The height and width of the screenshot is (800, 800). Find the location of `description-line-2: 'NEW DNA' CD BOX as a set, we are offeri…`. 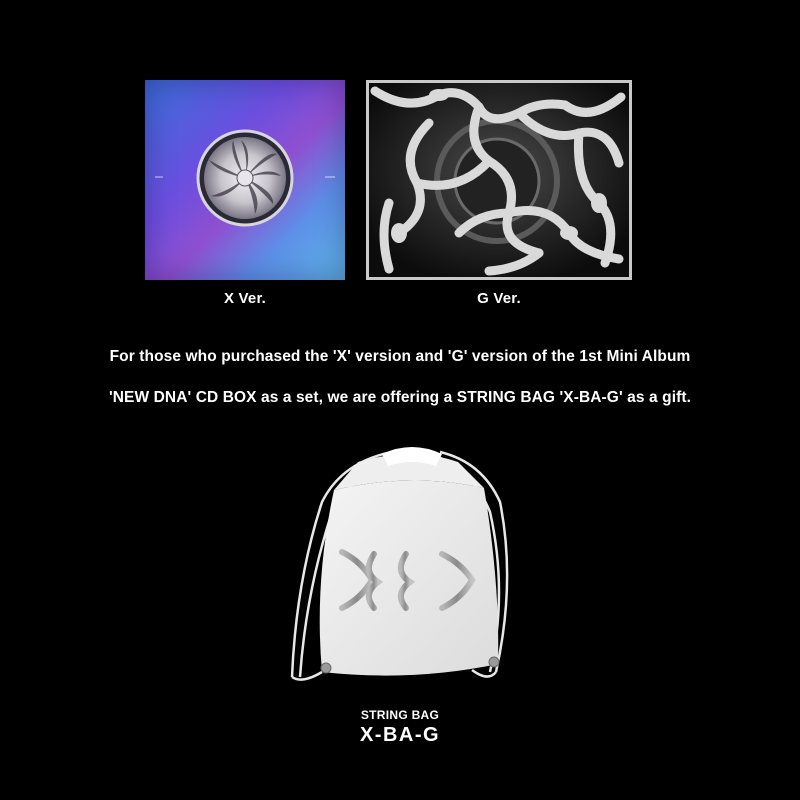

description-line-2: 'NEW DNA' CD BOX as a set, we are offeri… is located at coordinates (400, 397).